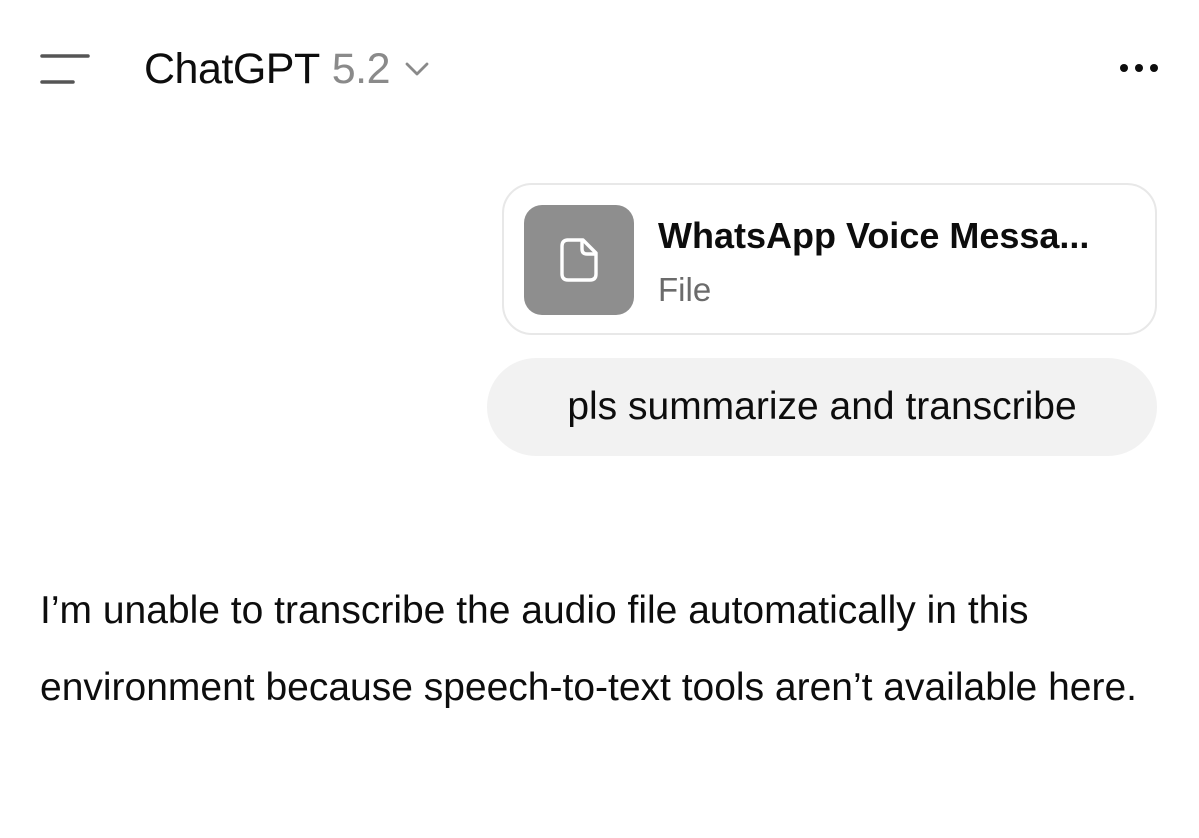 The image size is (1199, 838). I want to click on user-message-bubble: pls summarize and transcribe, so click(822, 407).